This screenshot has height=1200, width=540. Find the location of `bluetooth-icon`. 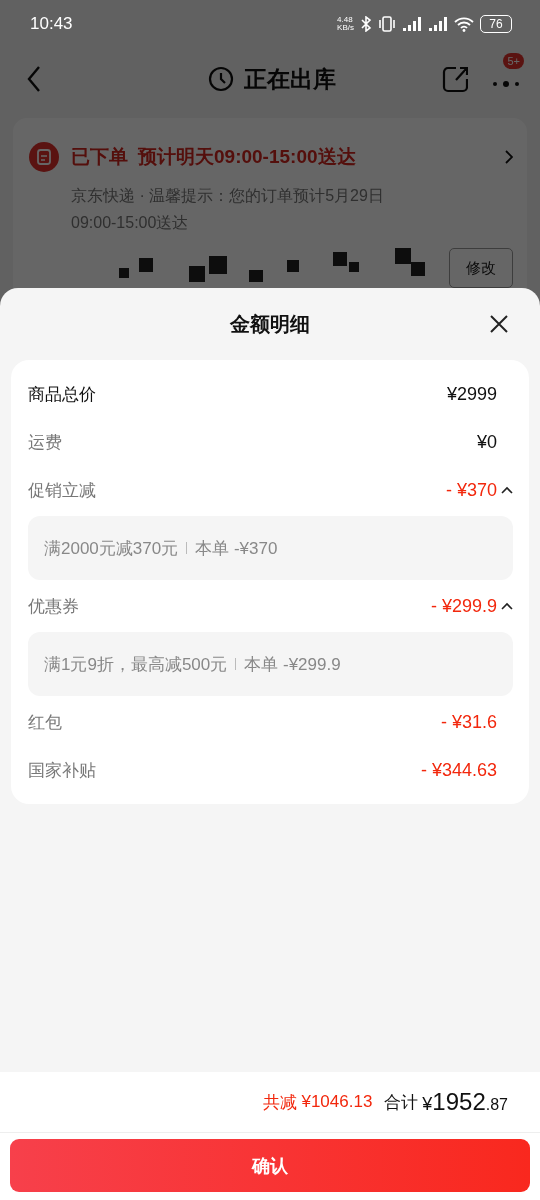

bluetooth-icon is located at coordinates (366, 24).